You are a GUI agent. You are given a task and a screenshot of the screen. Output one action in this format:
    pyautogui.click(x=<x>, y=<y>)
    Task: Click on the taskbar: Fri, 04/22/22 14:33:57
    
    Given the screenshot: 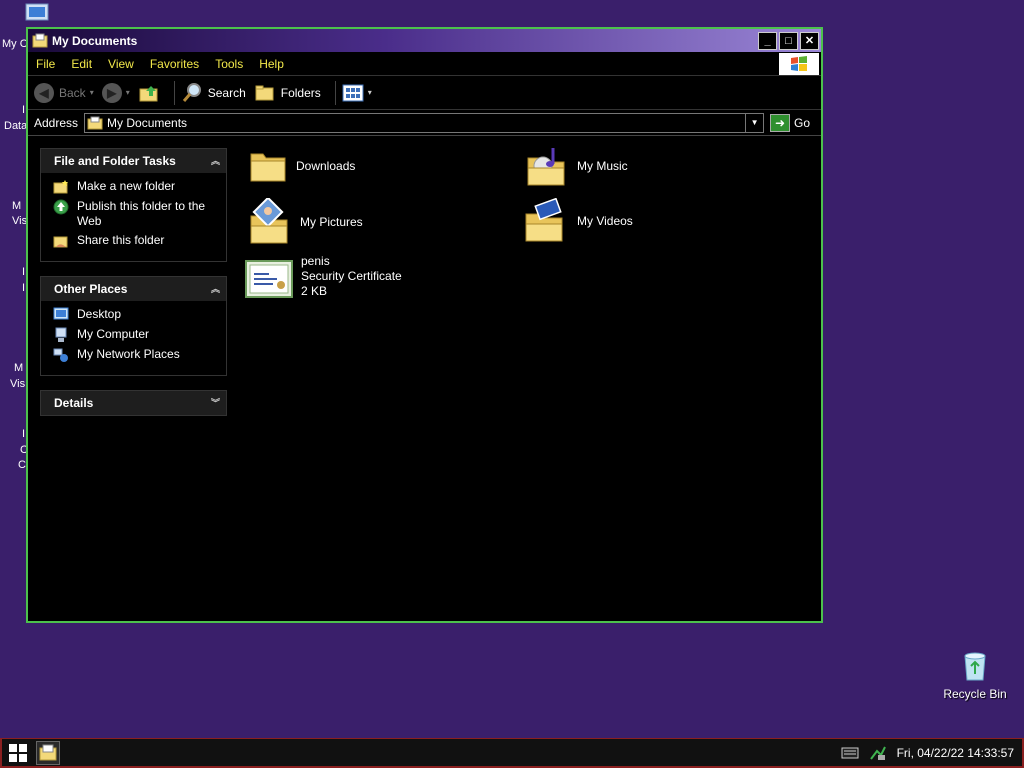 What is the action you would take?
    pyautogui.click(x=512, y=753)
    